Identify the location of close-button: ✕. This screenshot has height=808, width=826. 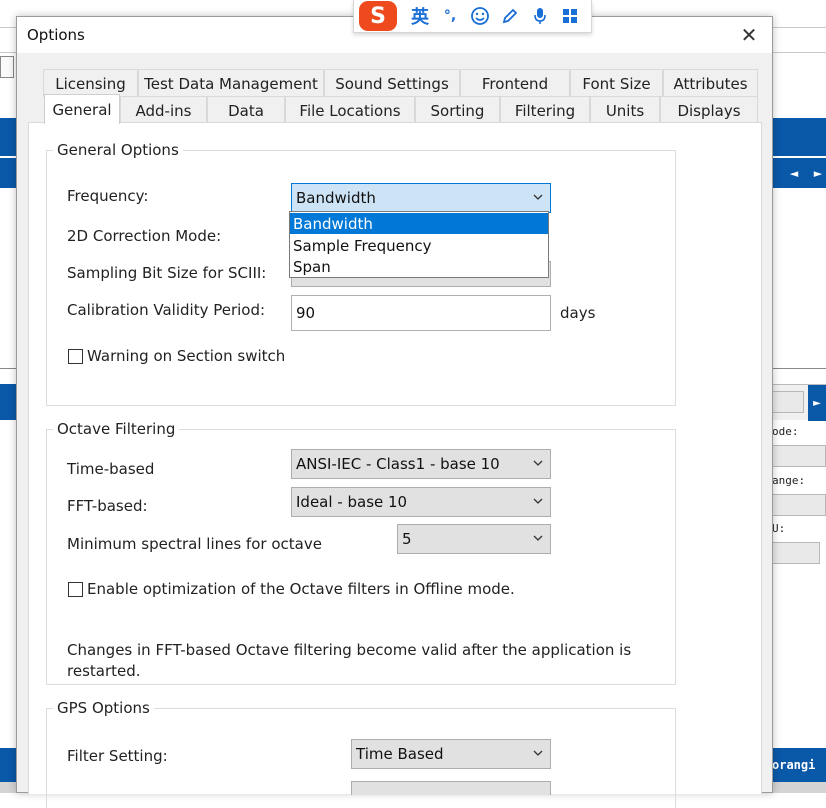
(749, 35).